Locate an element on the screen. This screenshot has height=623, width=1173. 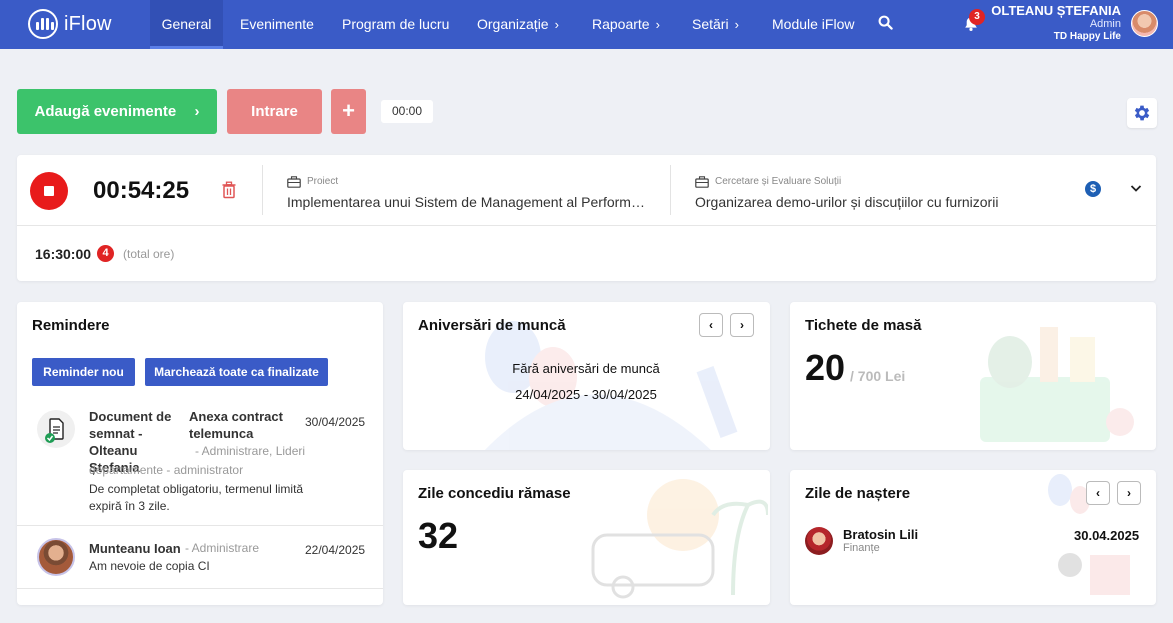
nav-organizatie: Organizație › is located at coordinates (518, 24).